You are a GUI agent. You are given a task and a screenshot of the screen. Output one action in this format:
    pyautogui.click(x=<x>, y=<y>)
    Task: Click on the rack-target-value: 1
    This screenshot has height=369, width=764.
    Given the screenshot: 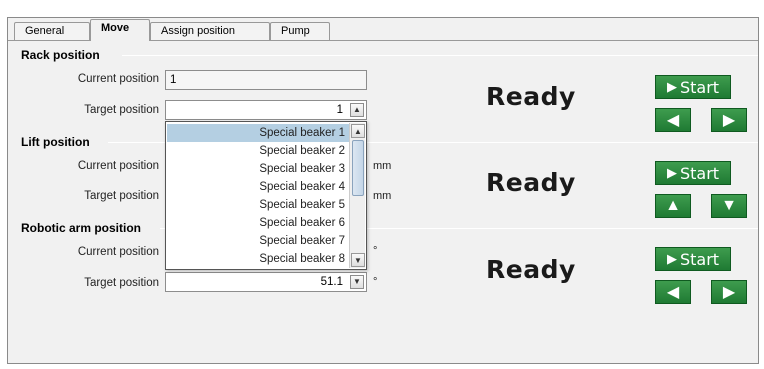 What is the action you would take?
    pyautogui.click(x=339, y=110)
    